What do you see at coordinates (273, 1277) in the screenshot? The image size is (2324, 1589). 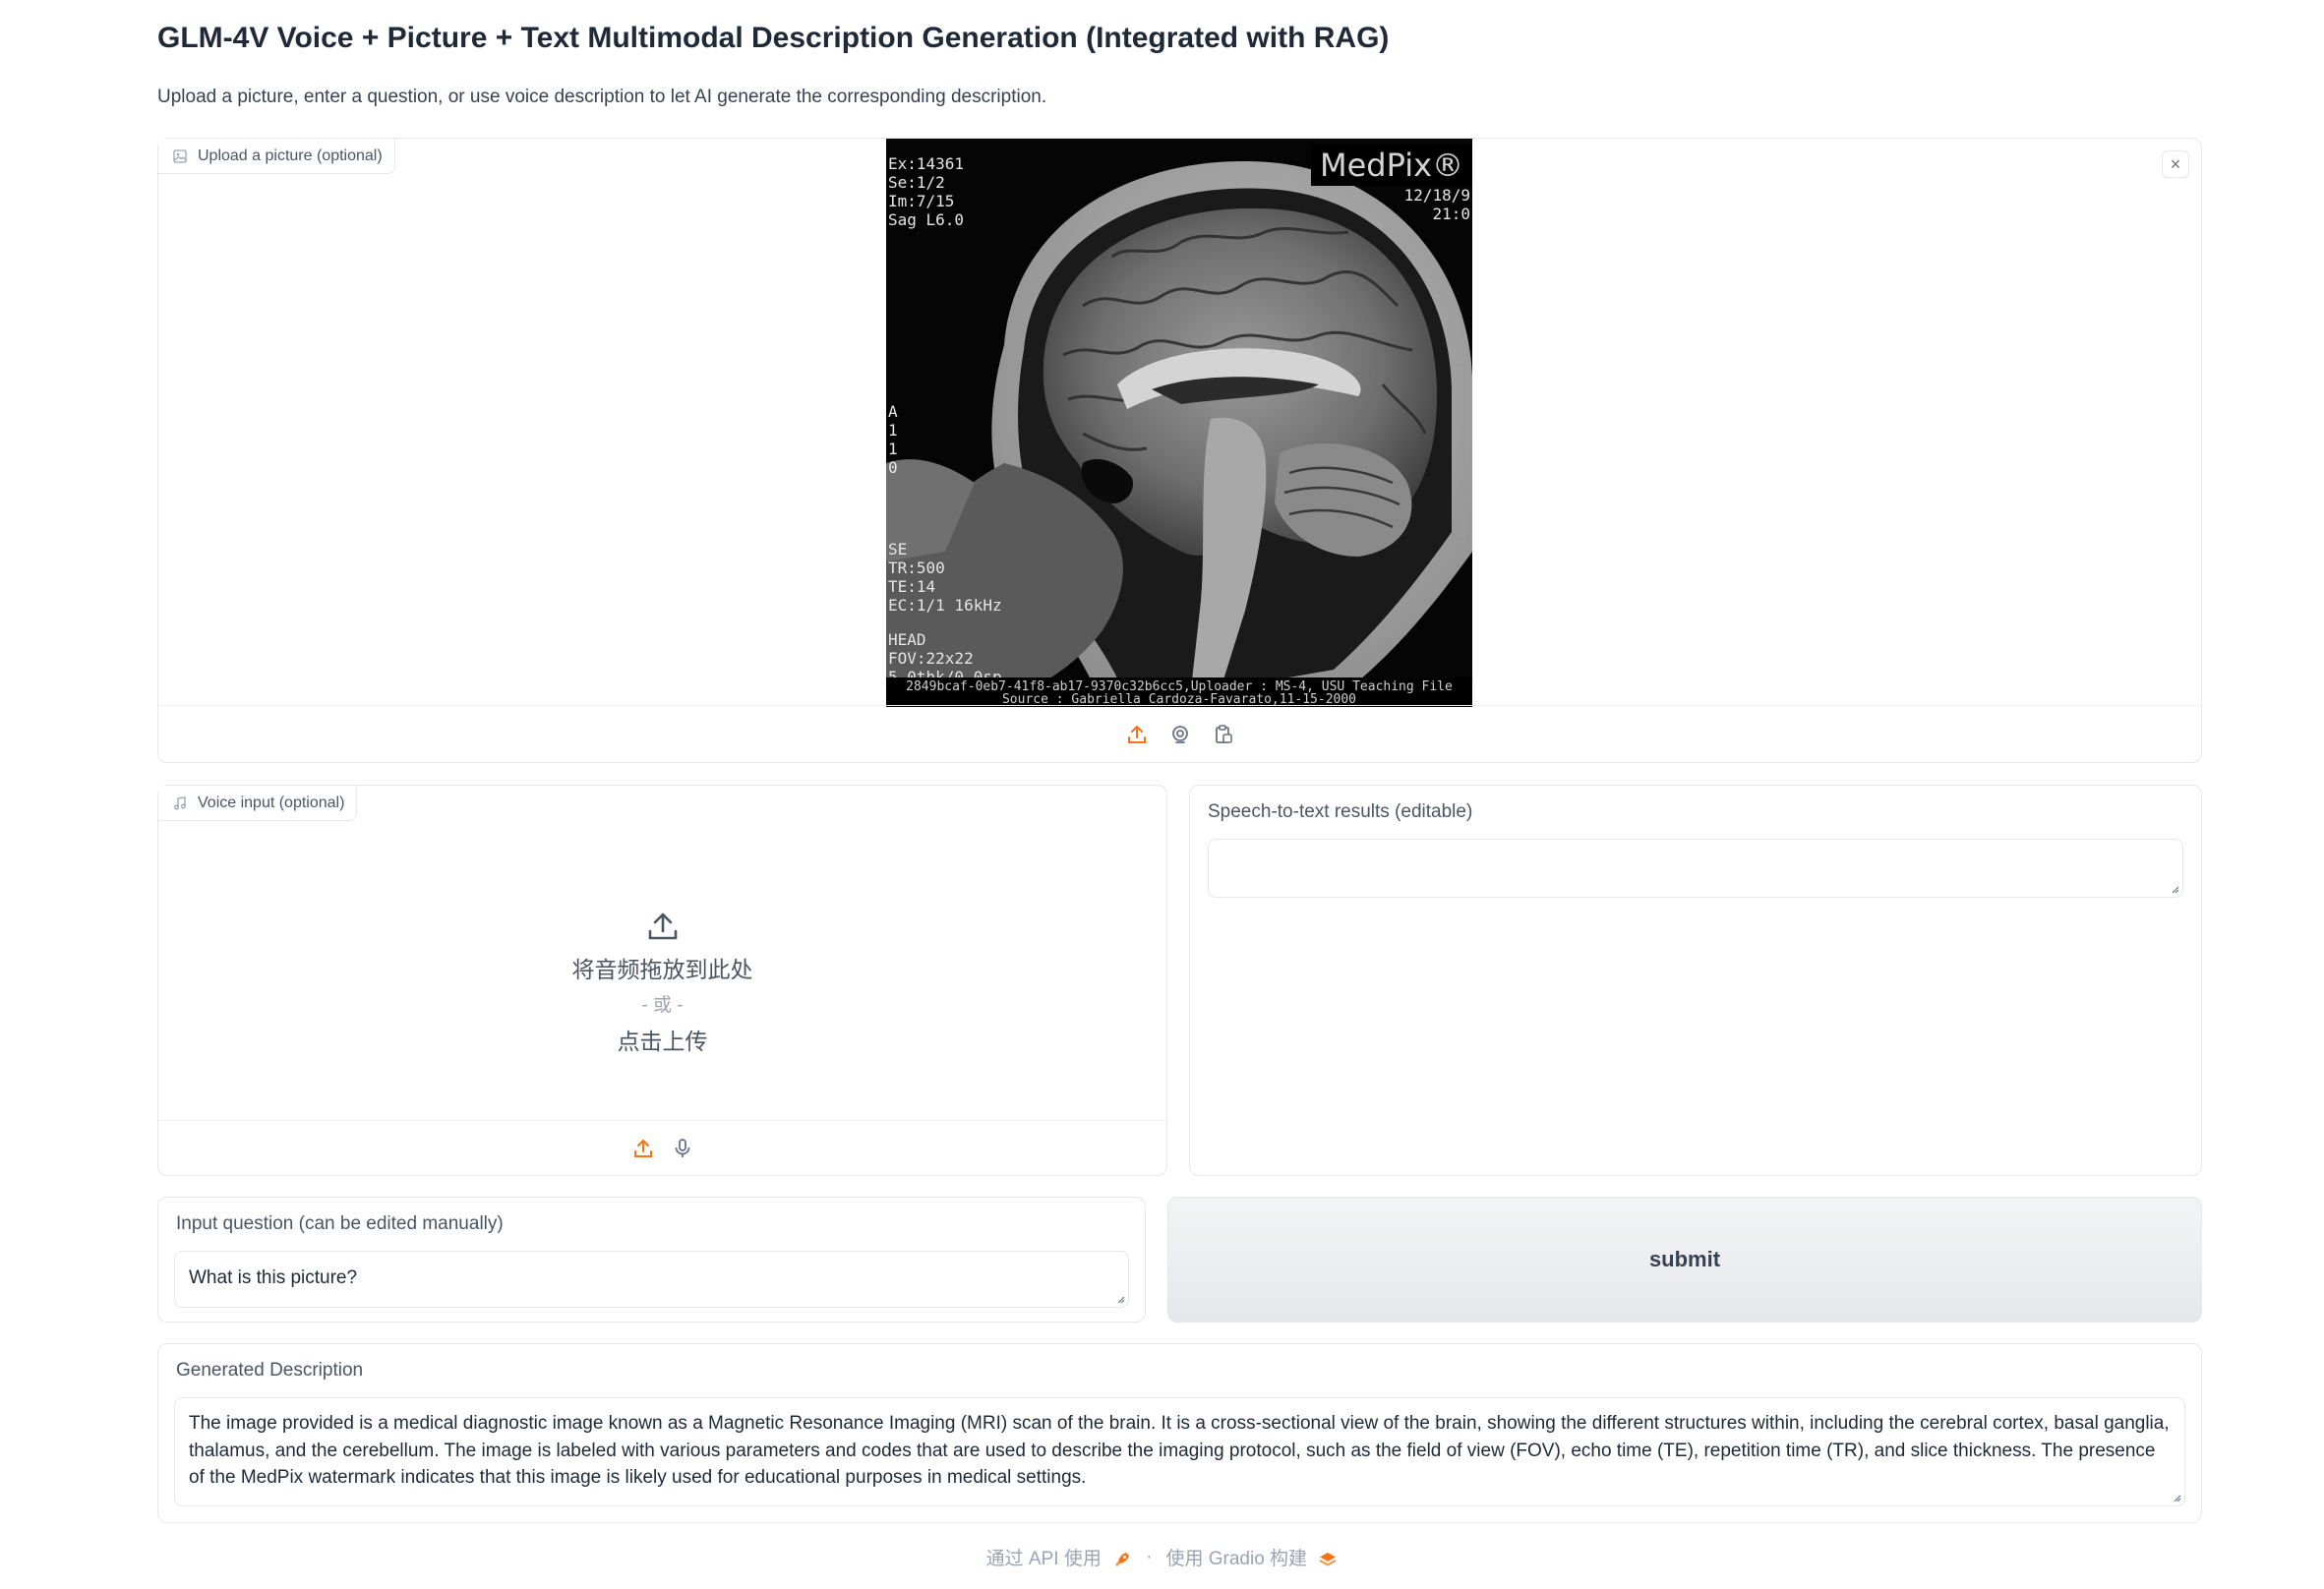 I see `question-value: What is this picture?` at bounding box center [273, 1277].